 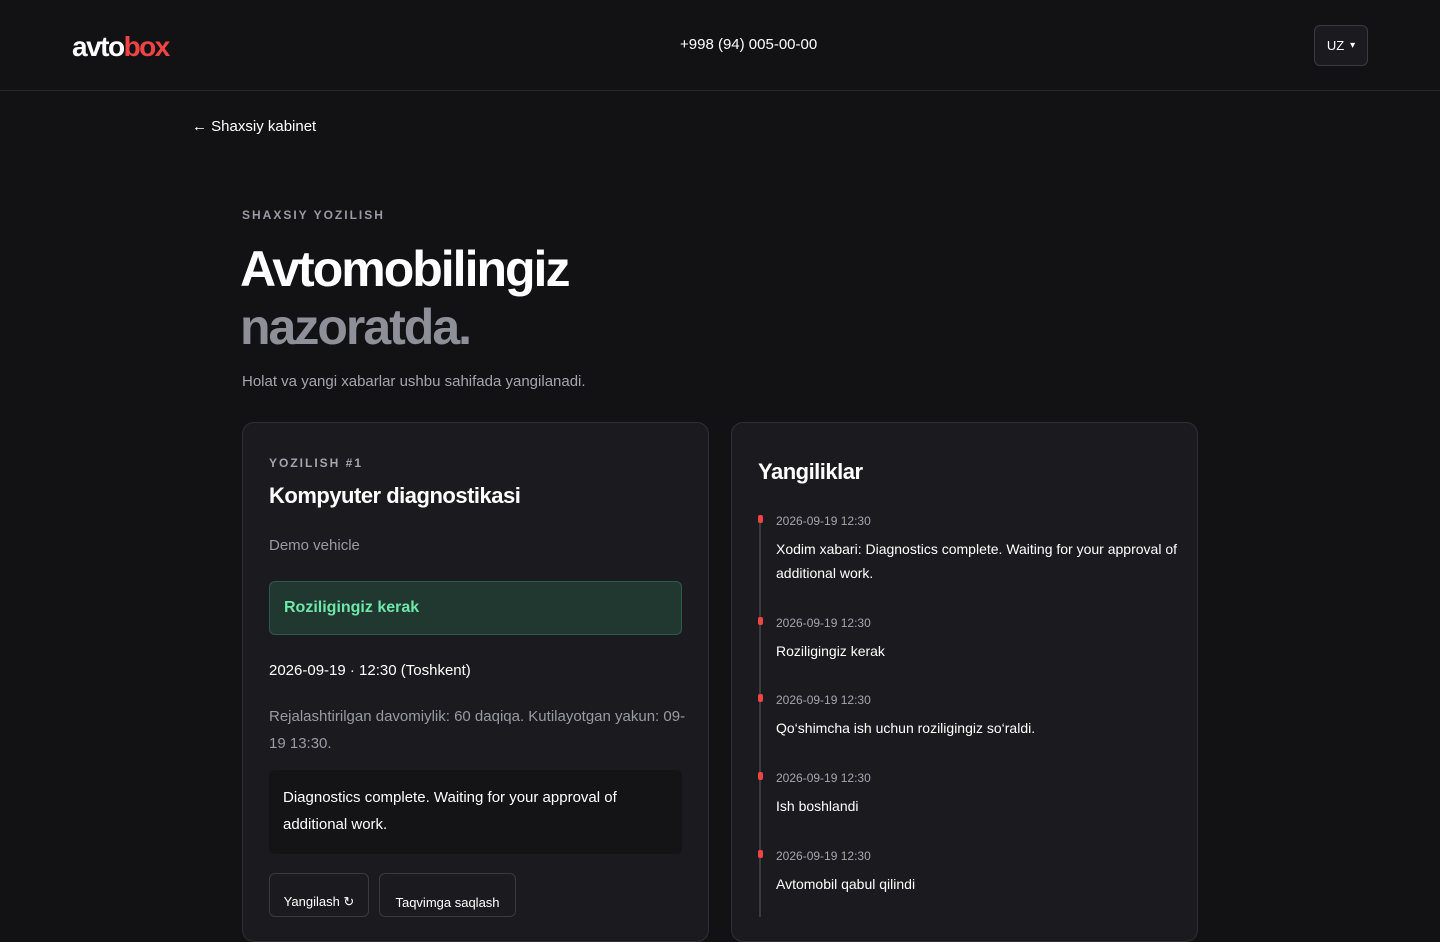 What do you see at coordinates (817, 806) in the screenshot?
I see `timeline-text: Ish boshlandi` at bounding box center [817, 806].